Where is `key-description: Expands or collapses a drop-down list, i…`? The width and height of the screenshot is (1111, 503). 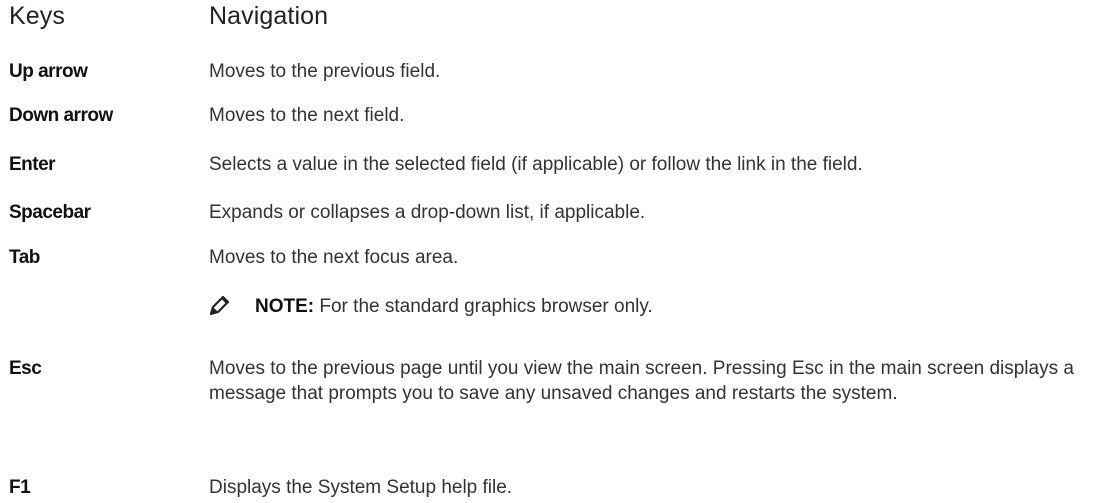
key-description: Expands or collapses a drop-down list, i… is located at coordinates (427, 212).